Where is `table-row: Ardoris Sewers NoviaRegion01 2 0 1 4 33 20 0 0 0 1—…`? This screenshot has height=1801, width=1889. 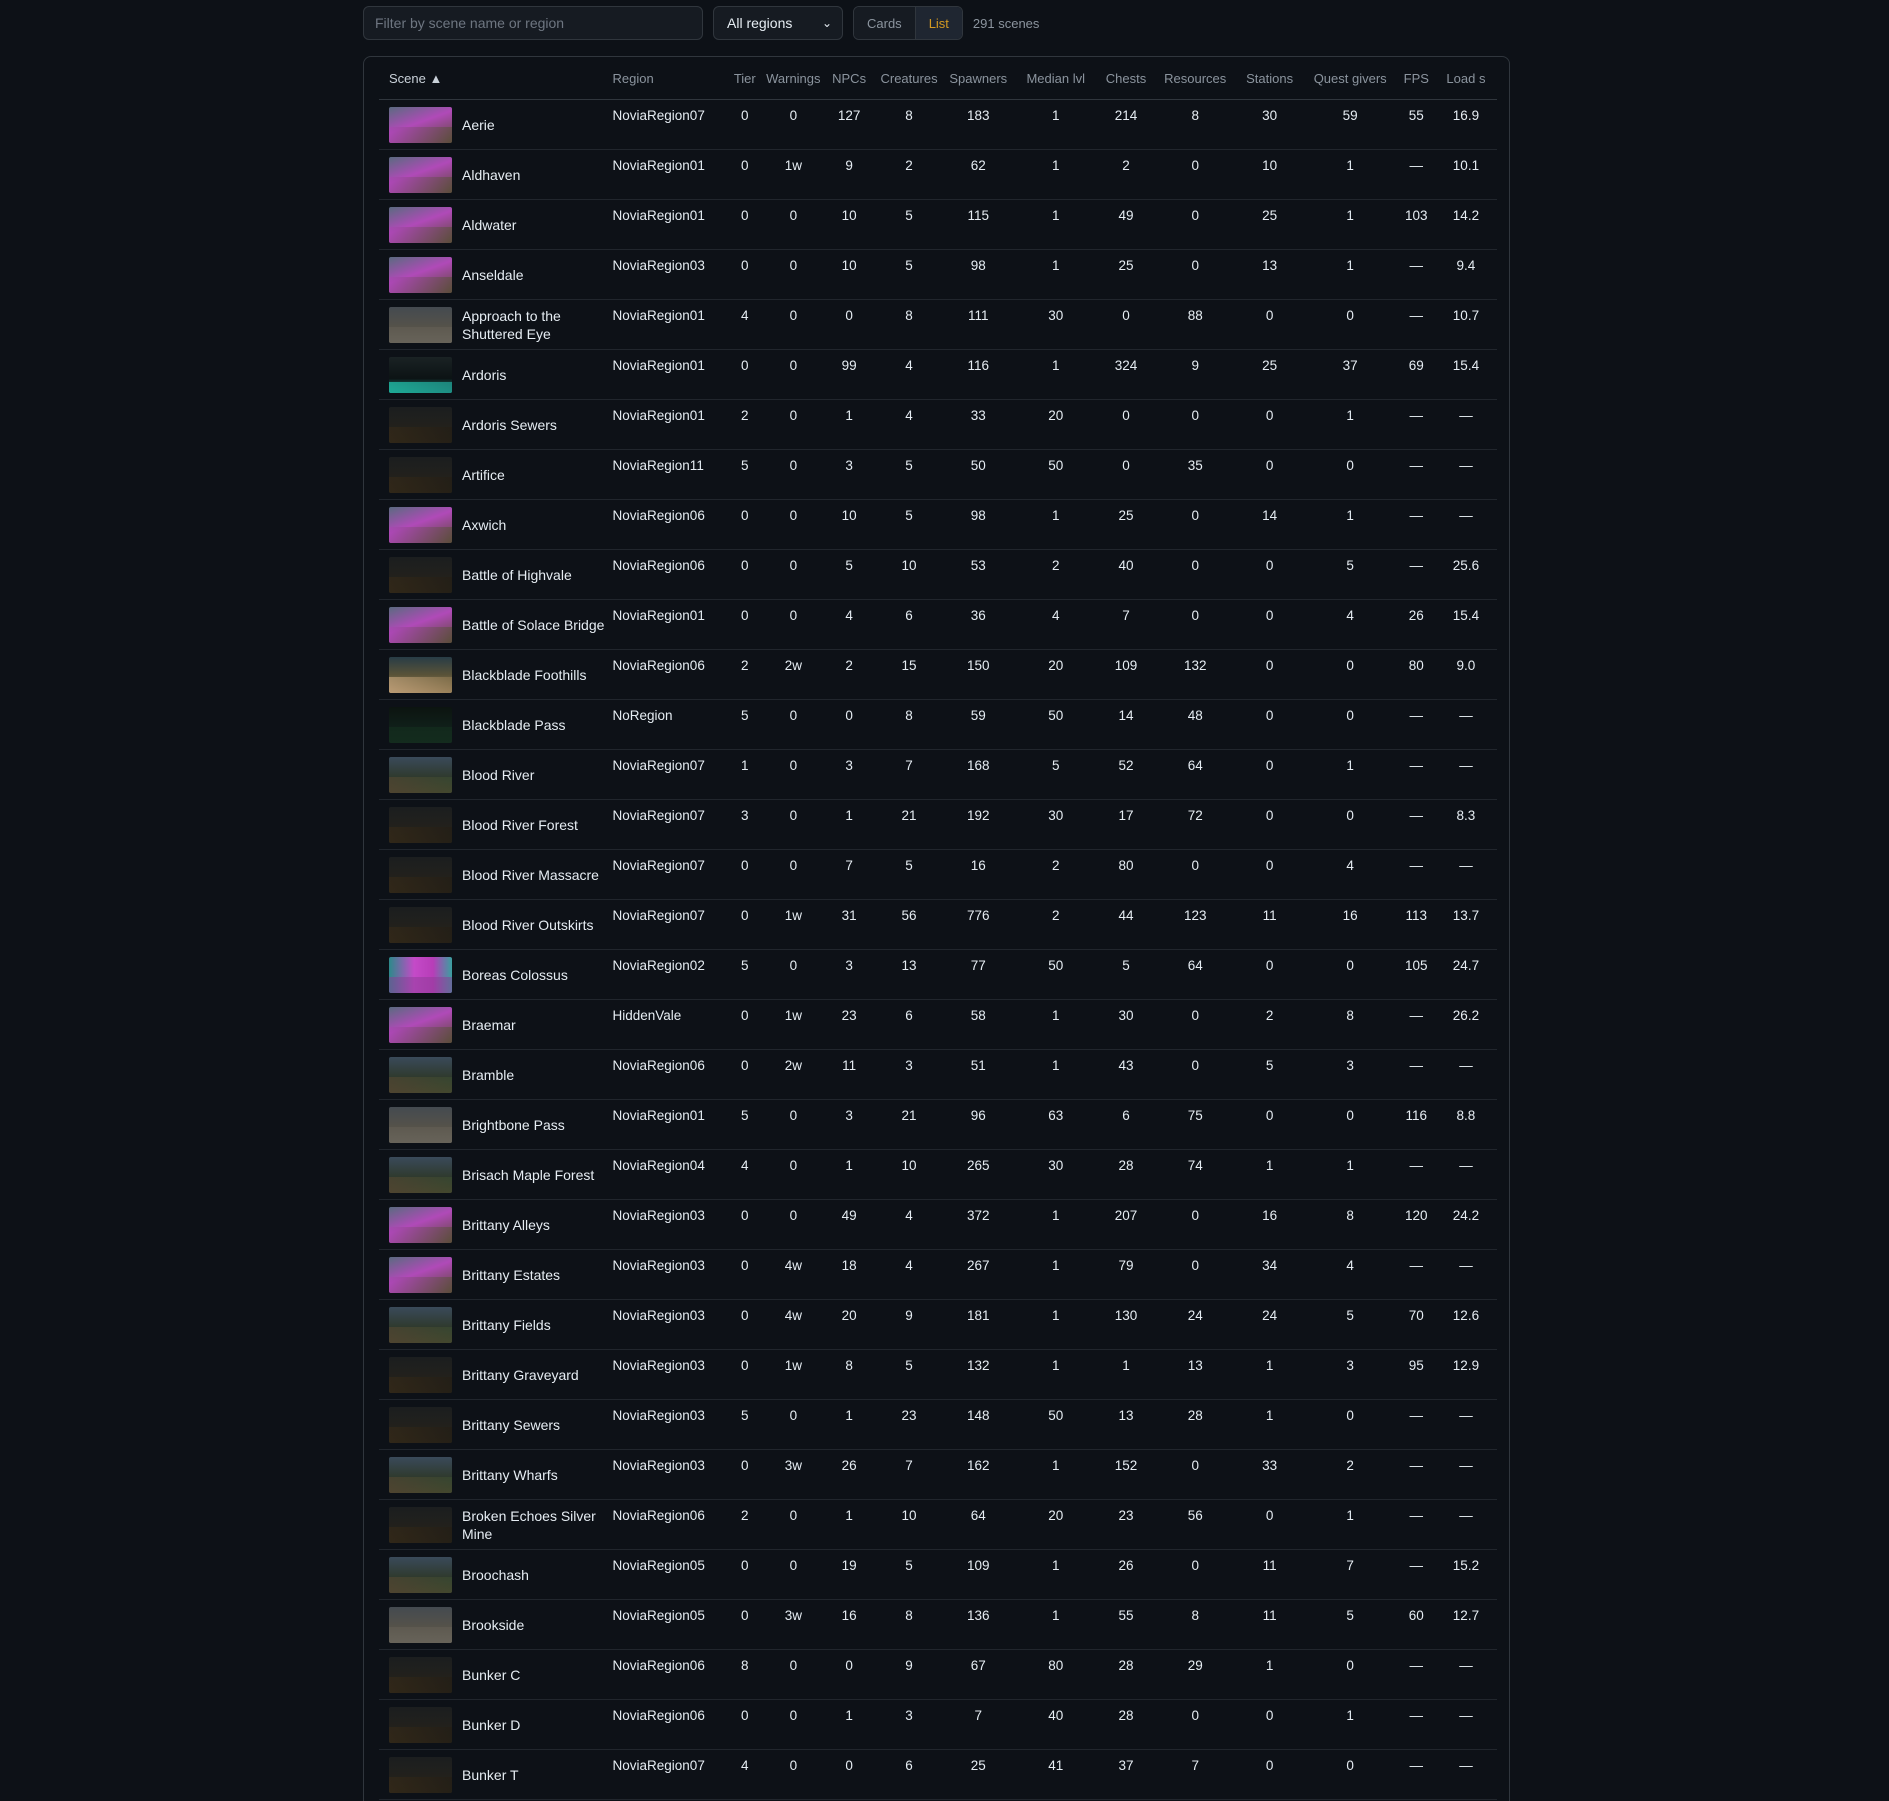 table-row: Ardoris Sewers NoviaRegion01 2 0 1 4 33 20 0 0 0 1—… is located at coordinates (938, 424).